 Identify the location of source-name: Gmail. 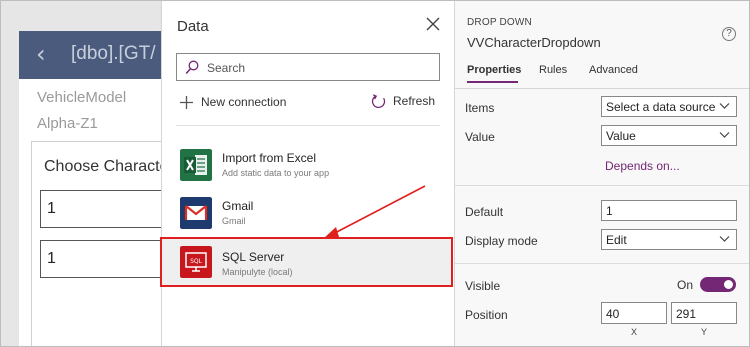
(238, 206).